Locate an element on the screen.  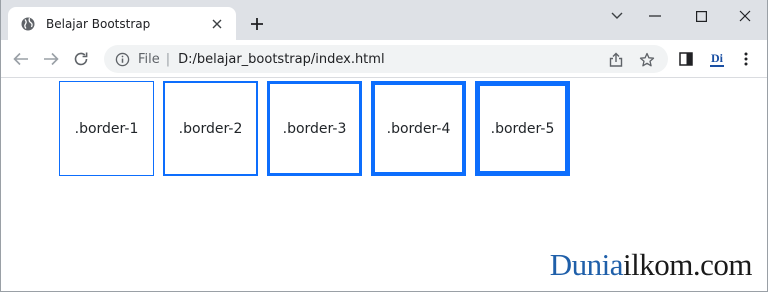
maximize-icon is located at coordinates (701, 16).